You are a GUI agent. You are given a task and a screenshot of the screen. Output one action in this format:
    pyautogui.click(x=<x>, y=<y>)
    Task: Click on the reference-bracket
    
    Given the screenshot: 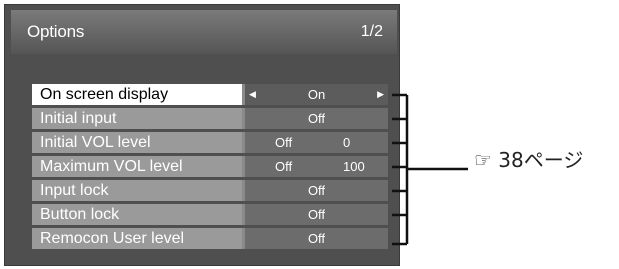 What is the action you would take?
    pyautogui.click(x=430, y=169)
    